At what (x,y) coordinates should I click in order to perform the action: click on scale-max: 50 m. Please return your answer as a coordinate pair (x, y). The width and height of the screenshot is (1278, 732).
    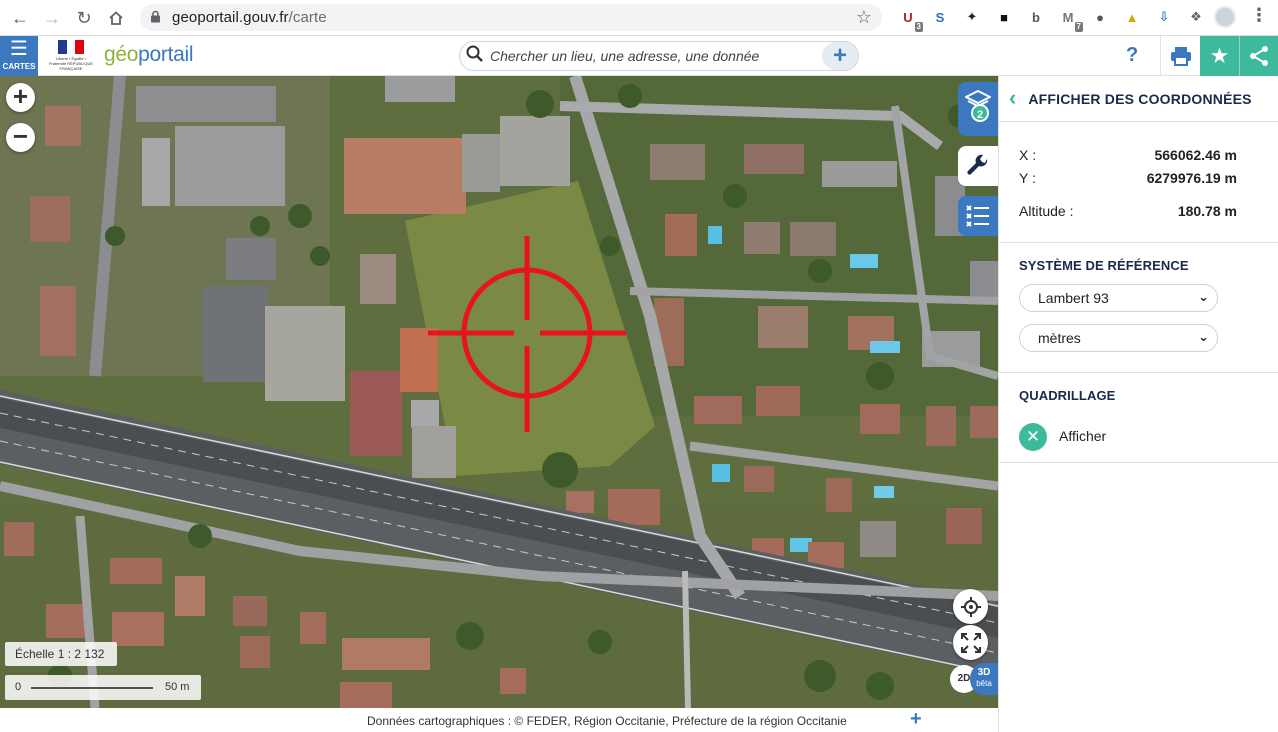
    Looking at the image, I should click on (177, 687).